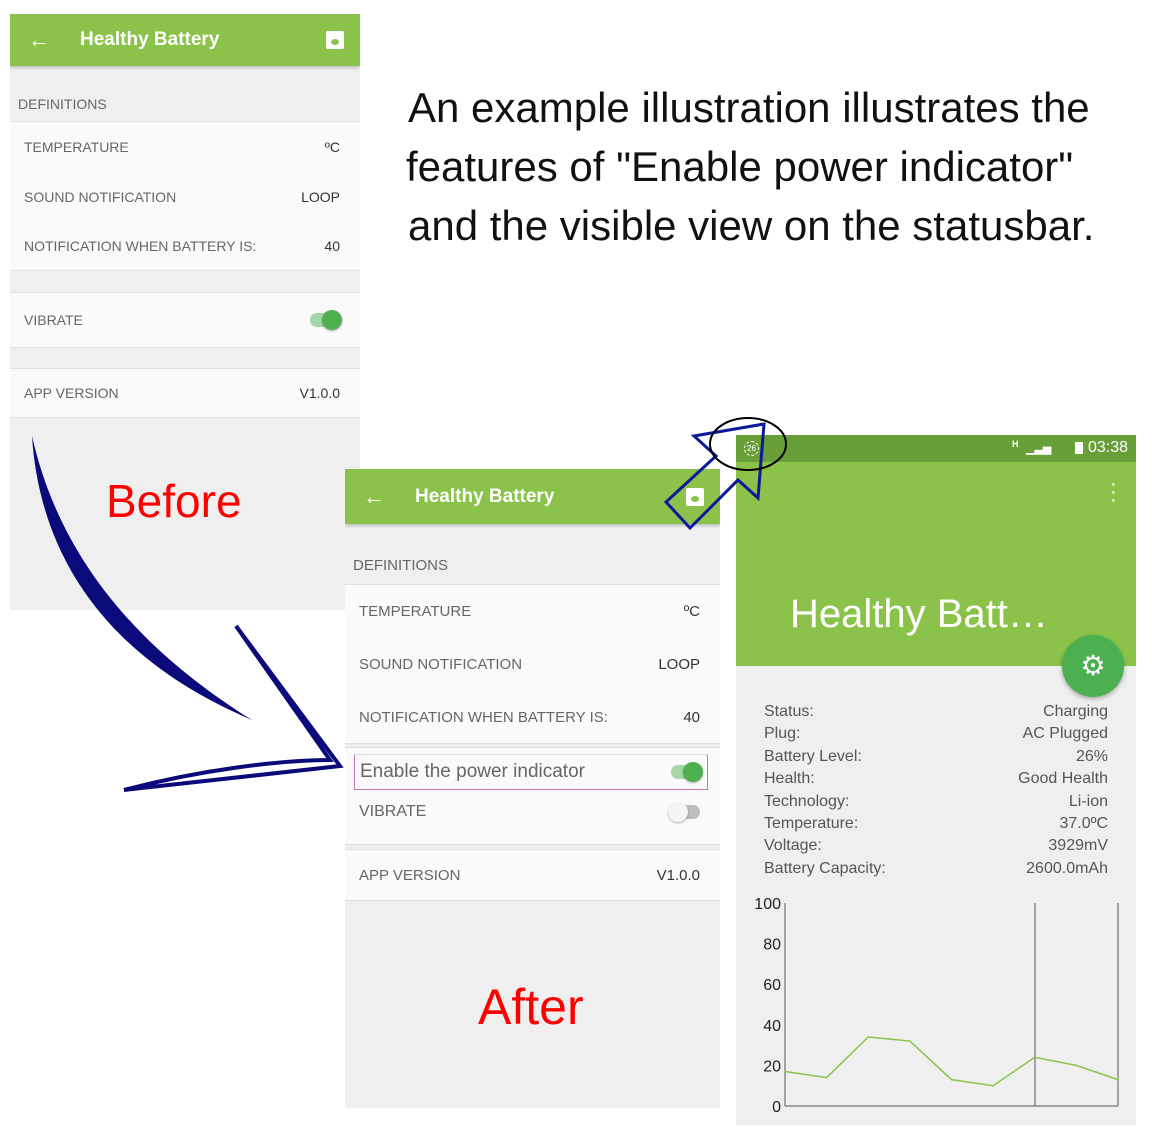 This screenshot has height=1127, width=1152. I want to click on before-after-arrow, so click(142, 578).